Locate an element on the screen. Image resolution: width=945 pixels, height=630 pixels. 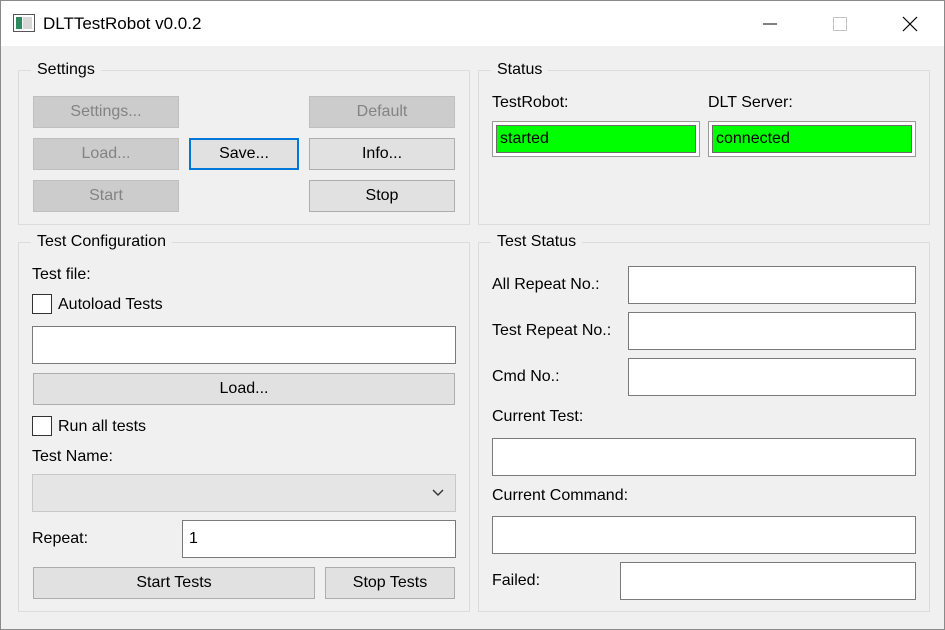
testrobot-label: TestRobot: is located at coordinates (530, 102).